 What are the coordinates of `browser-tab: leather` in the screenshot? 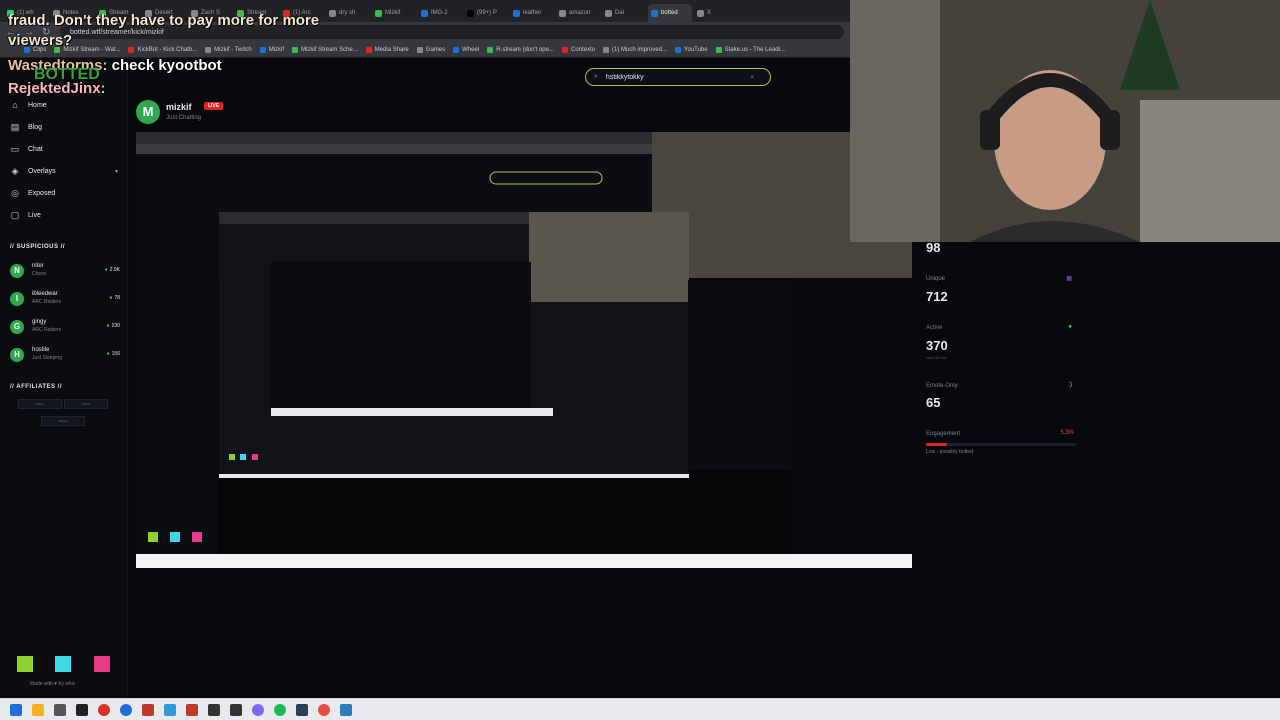 It's located at (532, 13).